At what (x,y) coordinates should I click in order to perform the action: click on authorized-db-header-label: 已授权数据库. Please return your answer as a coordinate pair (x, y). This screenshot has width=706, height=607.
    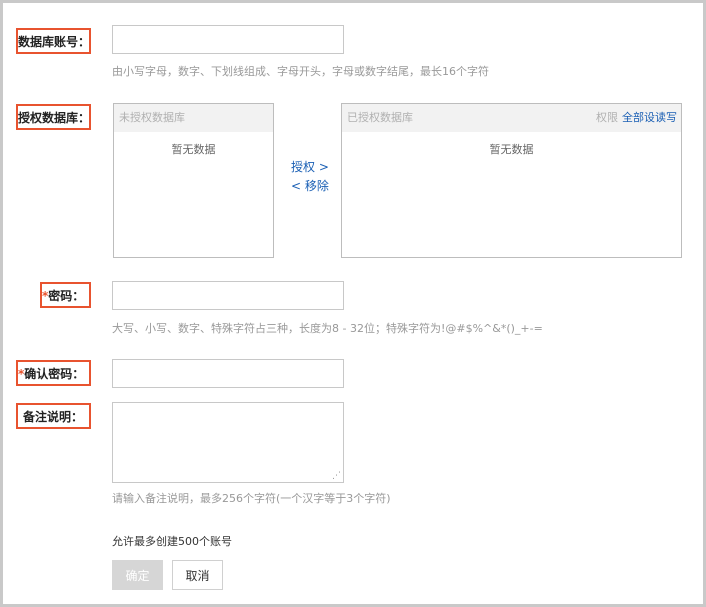
    Looking at the image, I should click on (380, 117).